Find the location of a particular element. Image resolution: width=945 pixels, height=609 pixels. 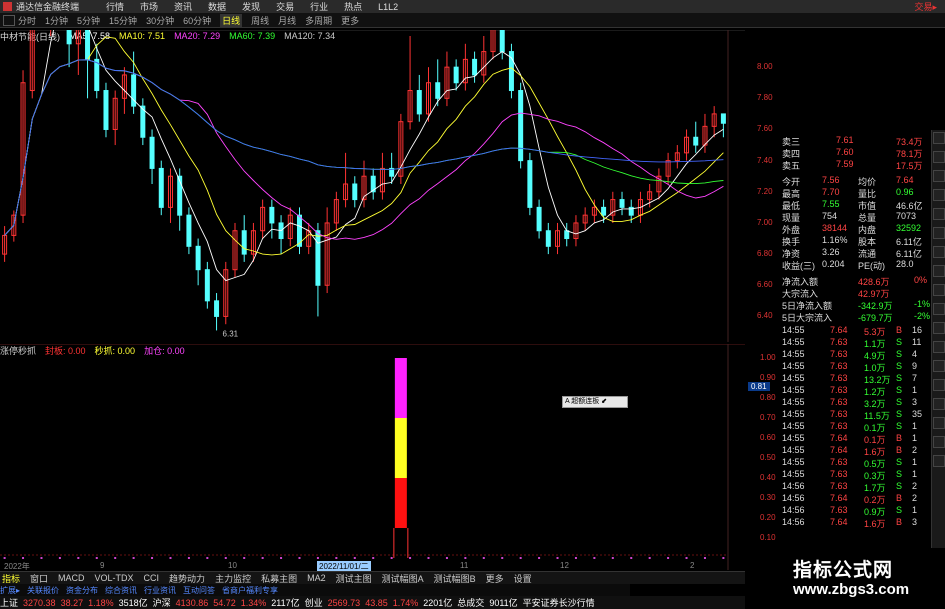

trade-row-cell-4: 1 is located at coordinates (915, 438).